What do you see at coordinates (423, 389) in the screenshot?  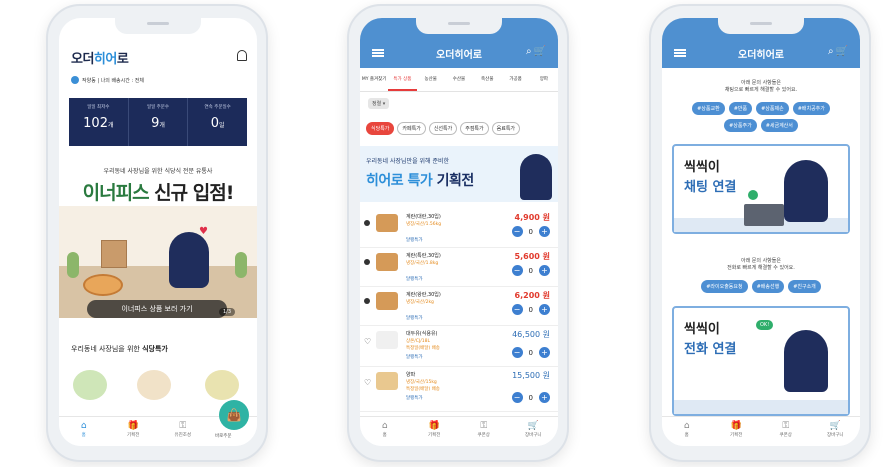 I see `product-delivery: 특정일(배달) 배송` at bounding box center [423, 389].